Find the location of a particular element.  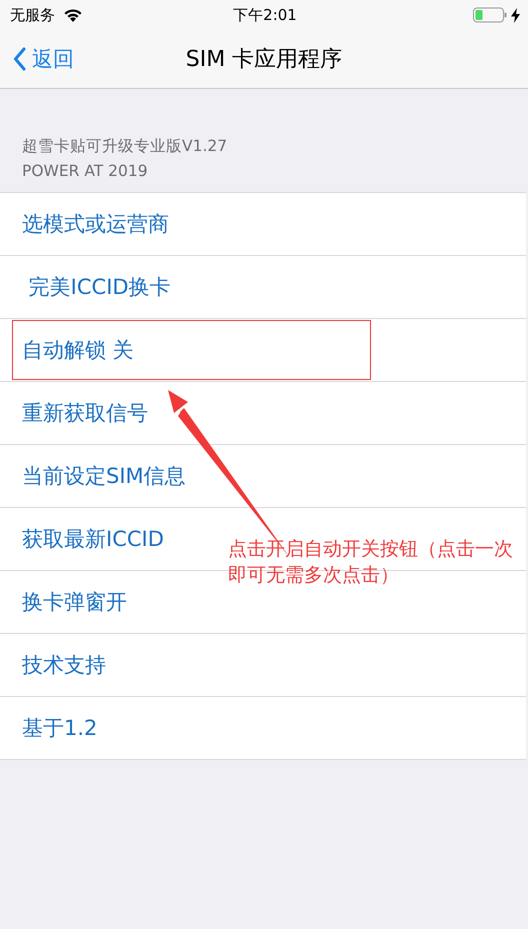

section-header-text: POWER AT 2019 is located at coordinates (85, 171).